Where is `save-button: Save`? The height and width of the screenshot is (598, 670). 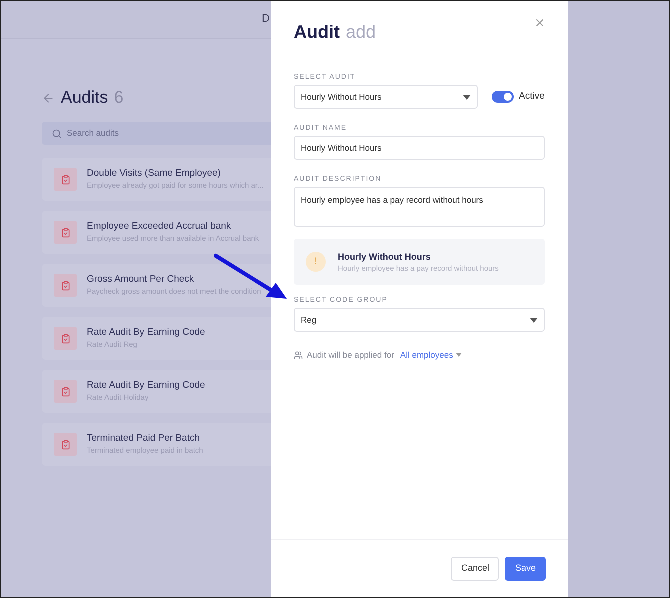 save-button: Save is located at coordinates (525, 568).